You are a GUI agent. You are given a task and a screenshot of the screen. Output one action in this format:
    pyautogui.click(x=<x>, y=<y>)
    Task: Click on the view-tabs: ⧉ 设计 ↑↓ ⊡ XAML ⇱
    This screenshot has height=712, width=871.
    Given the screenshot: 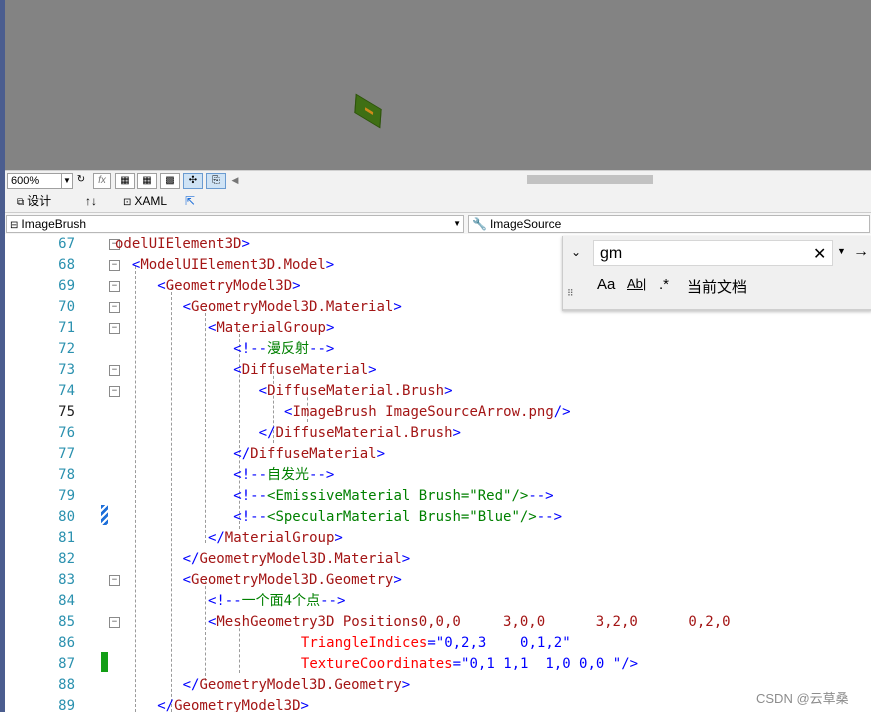 What is the action you would take?
    pyautogui.click(x=438, y=201)
    